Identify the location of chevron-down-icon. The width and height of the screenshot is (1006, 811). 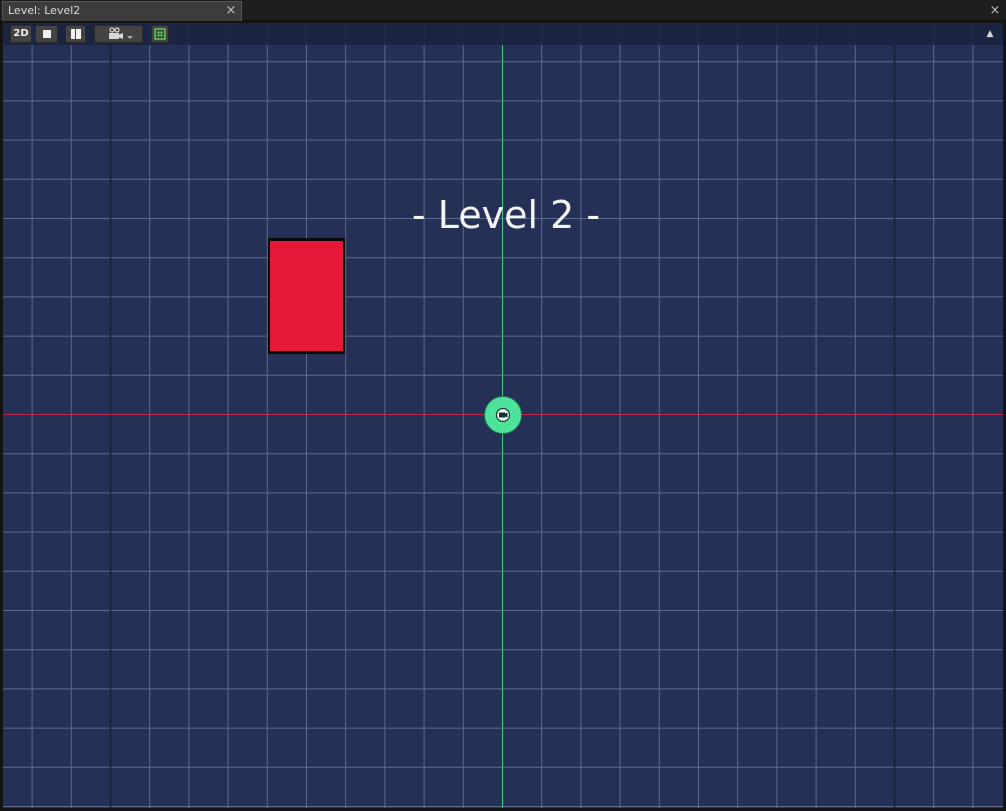
(129, 37).